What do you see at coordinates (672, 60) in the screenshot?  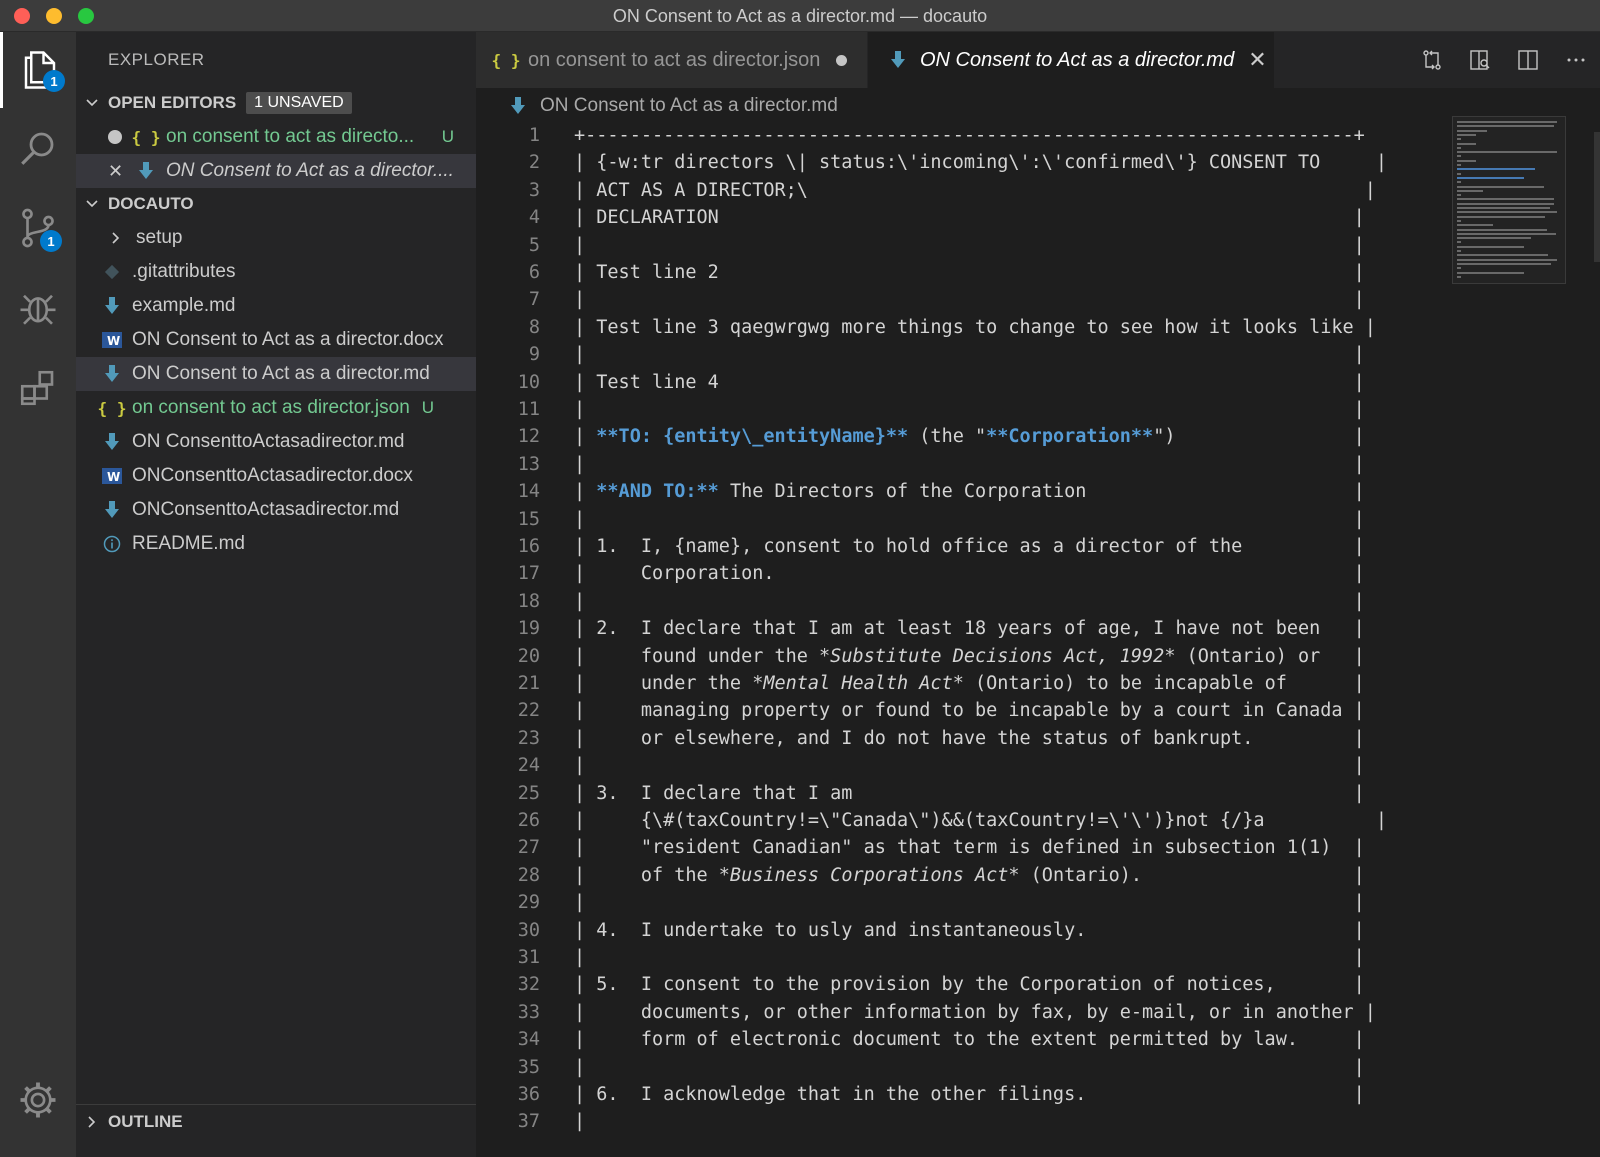 I see `tab-json: { } on consent to act as director.json` at bounding box center [672, 60].